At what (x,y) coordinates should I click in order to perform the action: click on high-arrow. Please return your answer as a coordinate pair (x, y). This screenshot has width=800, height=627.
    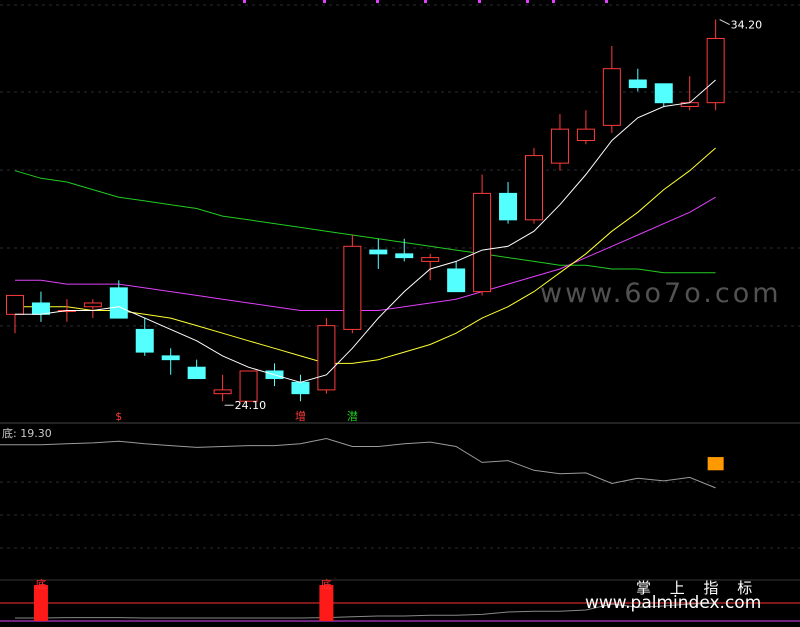
    Looking at the image, I should click on (724, 22).